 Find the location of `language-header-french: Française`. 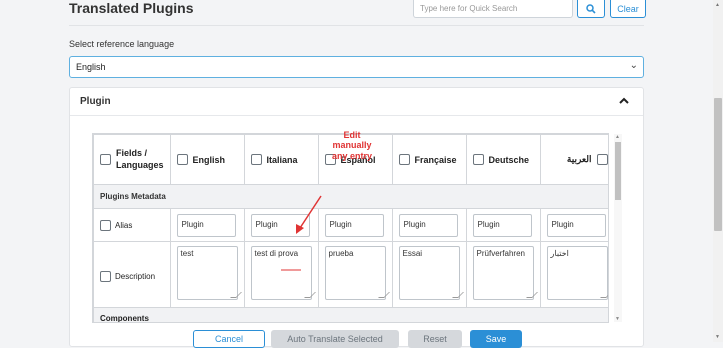

language-header-french: Française is located at coordinates (429, 159).